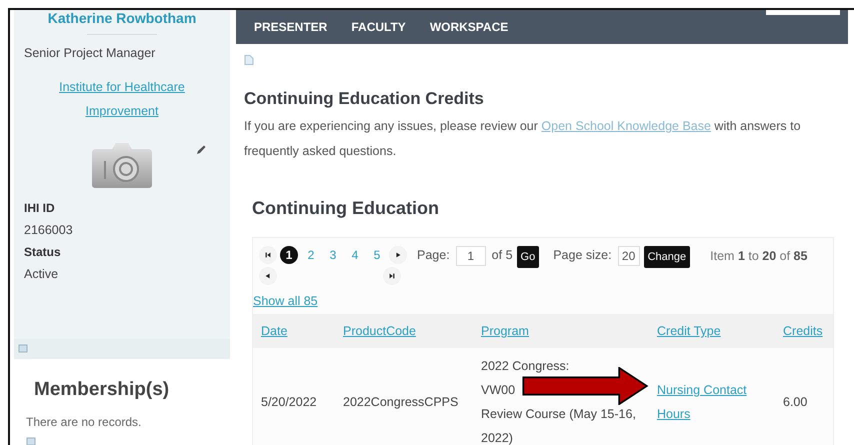 Image resolution: width=854 pixels, height=445 pixels. What do you see at coordinates (42, 274) in the screenshot?
I see `field-value: Active` at bounding box center [42, 274].